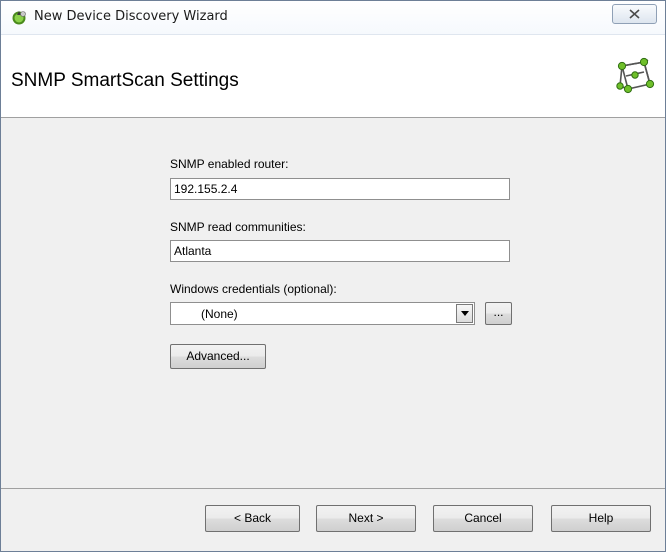  I want to click on next-button: Next >, so click(366, 518).